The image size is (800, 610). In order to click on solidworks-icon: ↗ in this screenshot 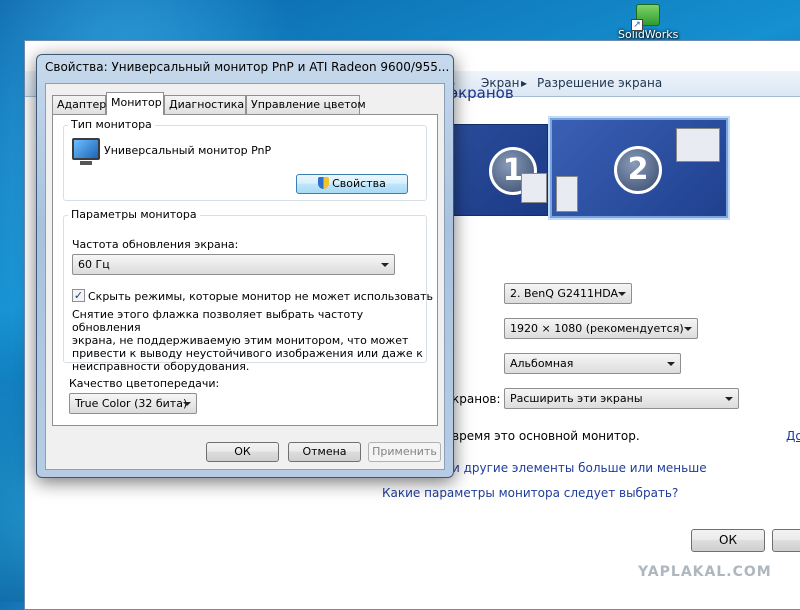, I will do `click(645, 17)`.